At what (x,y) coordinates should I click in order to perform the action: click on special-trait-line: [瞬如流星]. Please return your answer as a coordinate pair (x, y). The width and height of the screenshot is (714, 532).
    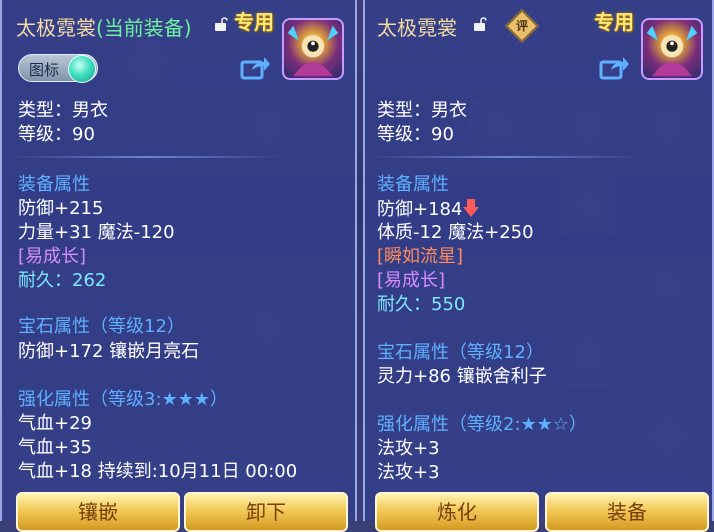
    Looking at the image, I should click on (420, 256).